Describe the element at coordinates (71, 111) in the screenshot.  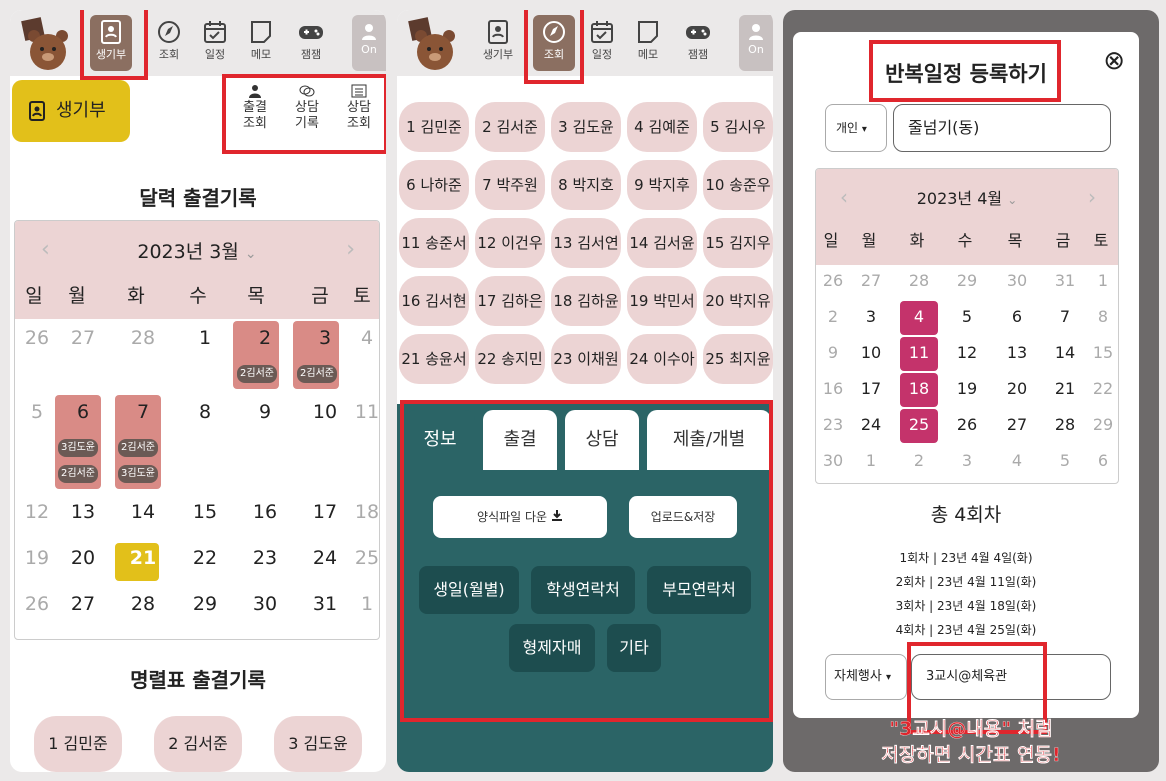
I see `record-button: 생기부` at that location.